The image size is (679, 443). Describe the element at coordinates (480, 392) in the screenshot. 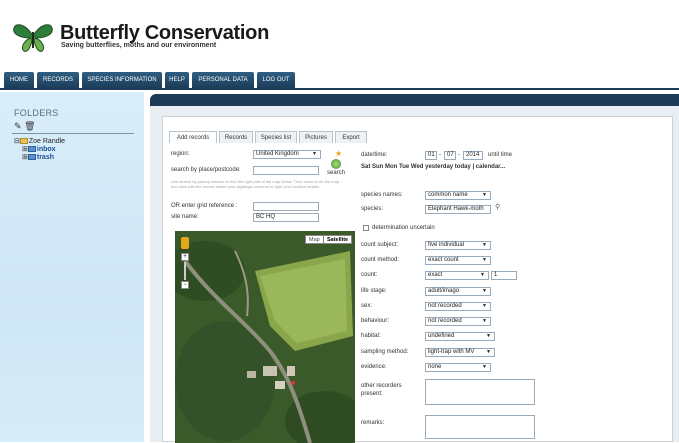

I see `other-recorders-textarea` at that location.